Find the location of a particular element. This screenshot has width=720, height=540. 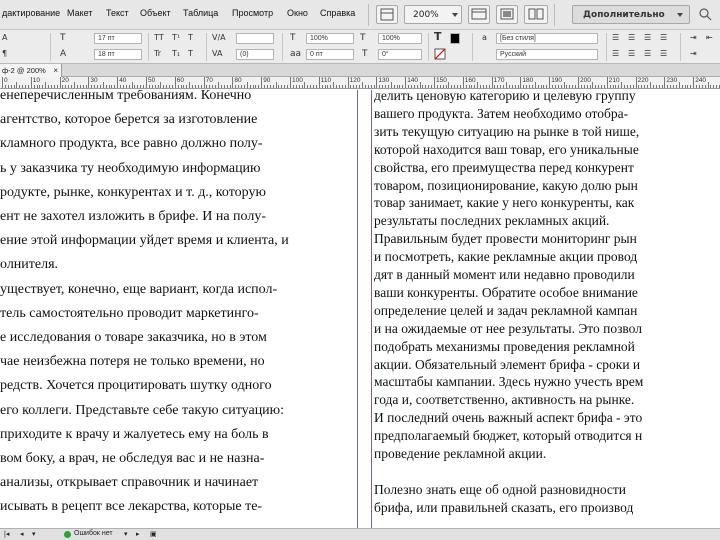

skew-field: 0° is located at coordinates (400, 54).